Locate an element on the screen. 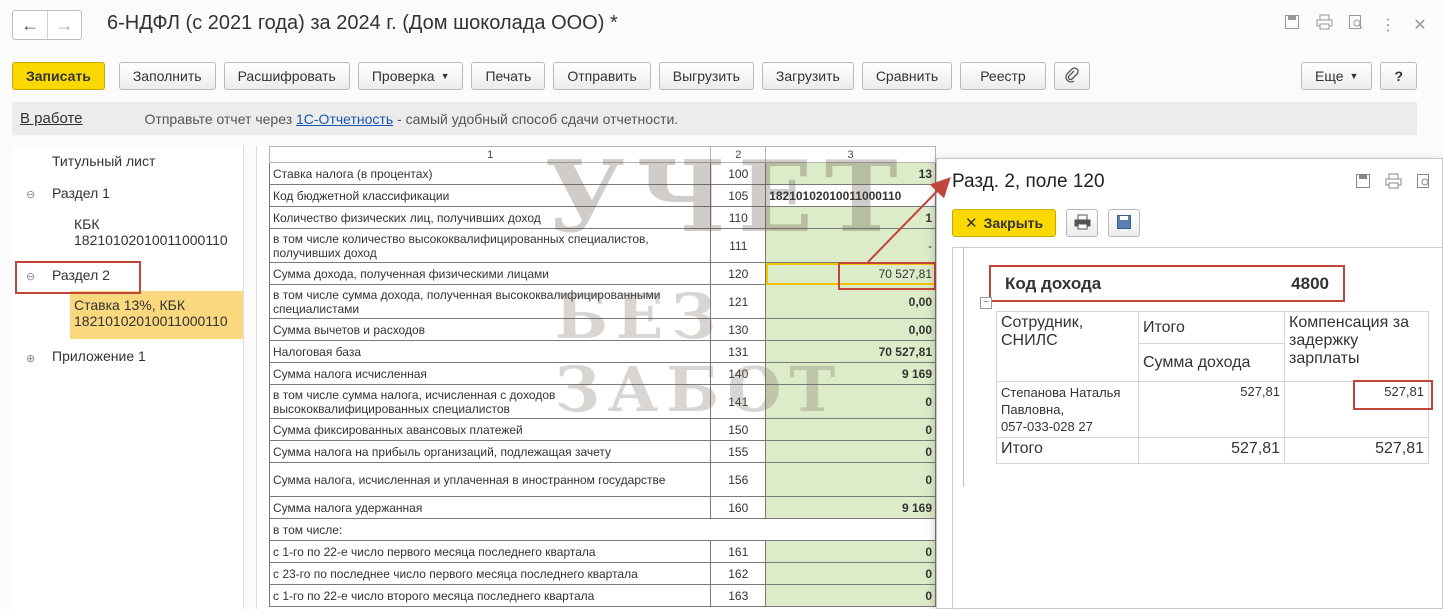 This screenshot has height=609, width=1443. annotation-arrow is located at coordinates (909, 220).